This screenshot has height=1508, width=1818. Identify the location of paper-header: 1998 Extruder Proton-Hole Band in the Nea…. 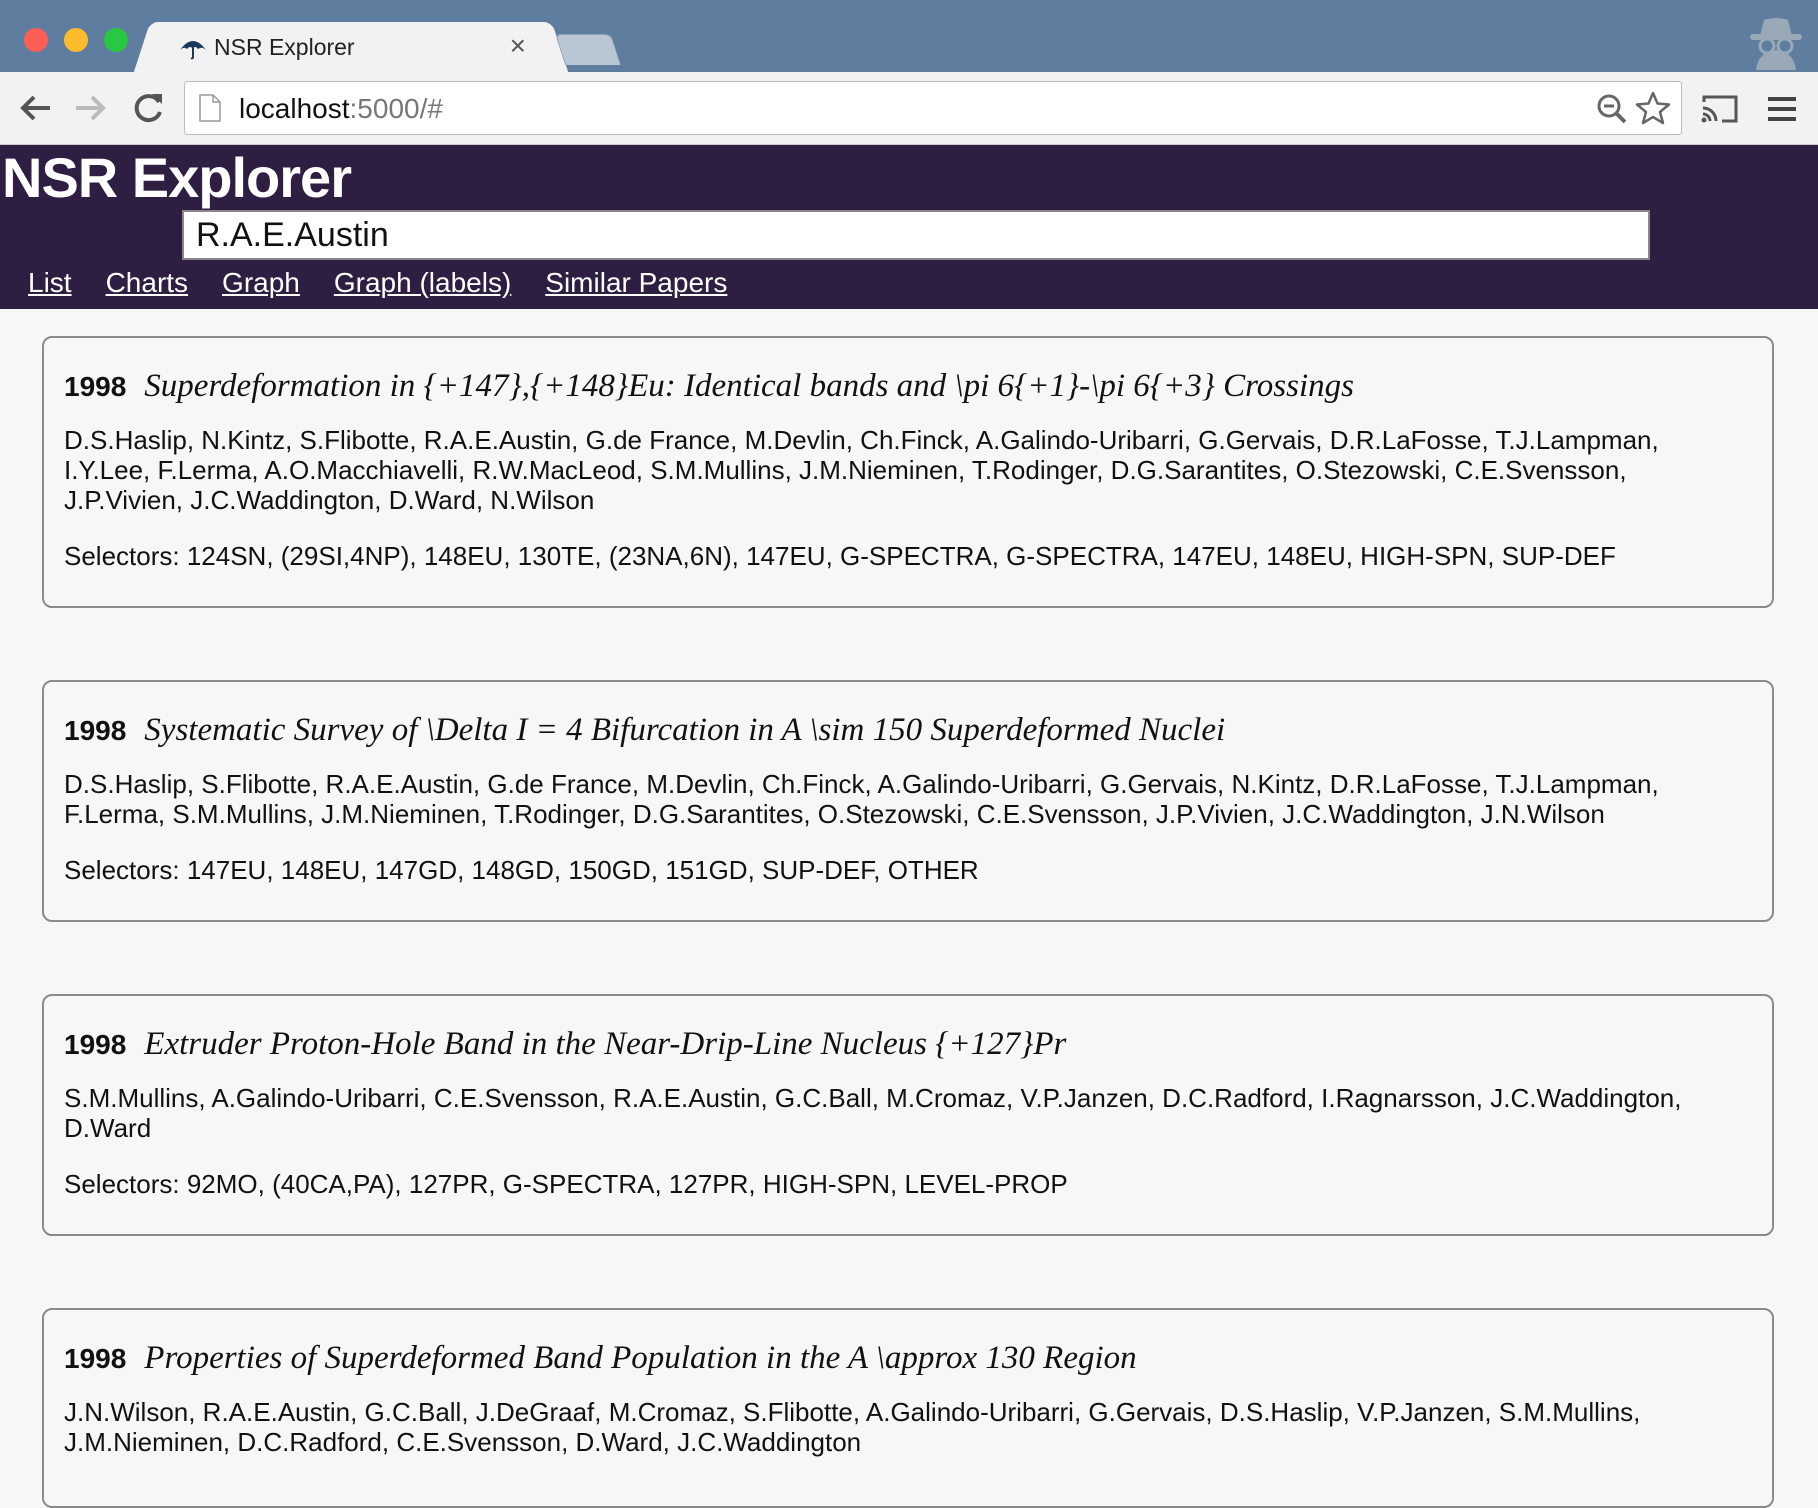
(908, 1044).